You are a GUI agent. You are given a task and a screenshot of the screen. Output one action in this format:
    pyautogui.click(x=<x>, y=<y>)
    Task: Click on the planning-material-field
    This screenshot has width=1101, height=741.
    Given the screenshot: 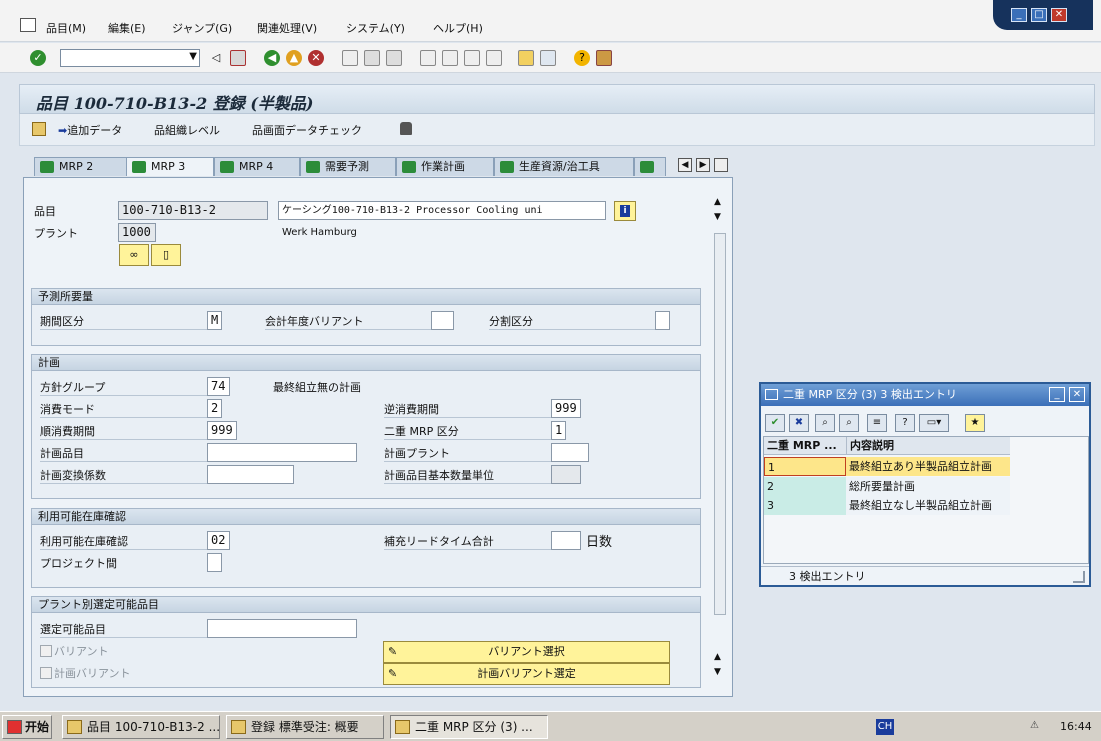 What is the action you would take?
    pyautogui.click(x=282, y=452)
    